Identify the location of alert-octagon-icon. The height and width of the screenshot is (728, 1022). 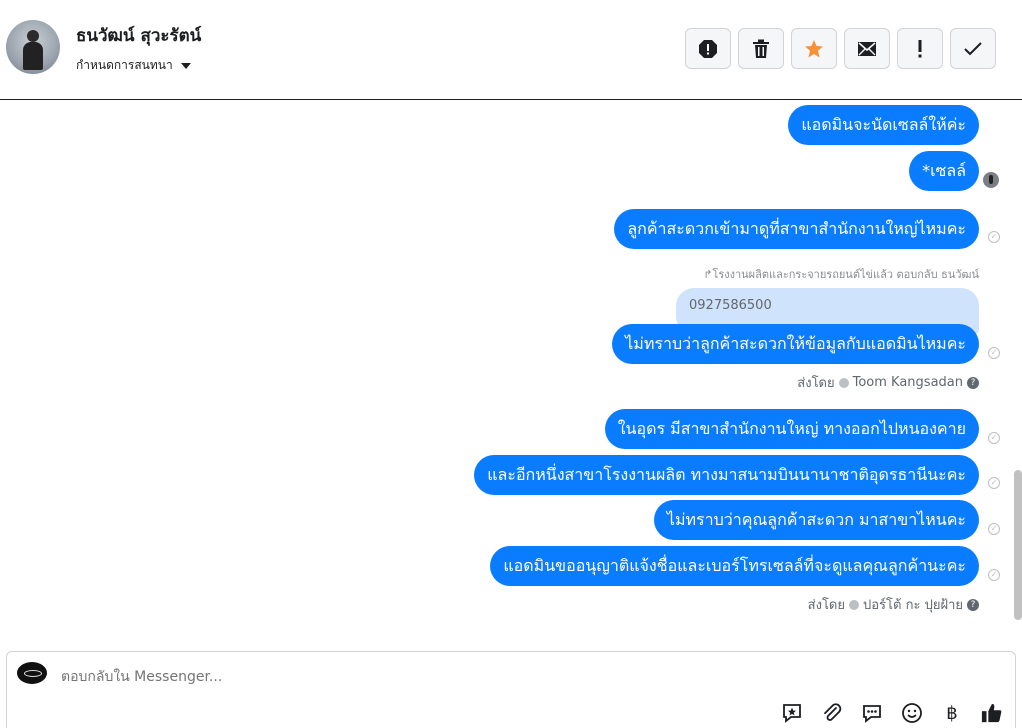
(708, 48).